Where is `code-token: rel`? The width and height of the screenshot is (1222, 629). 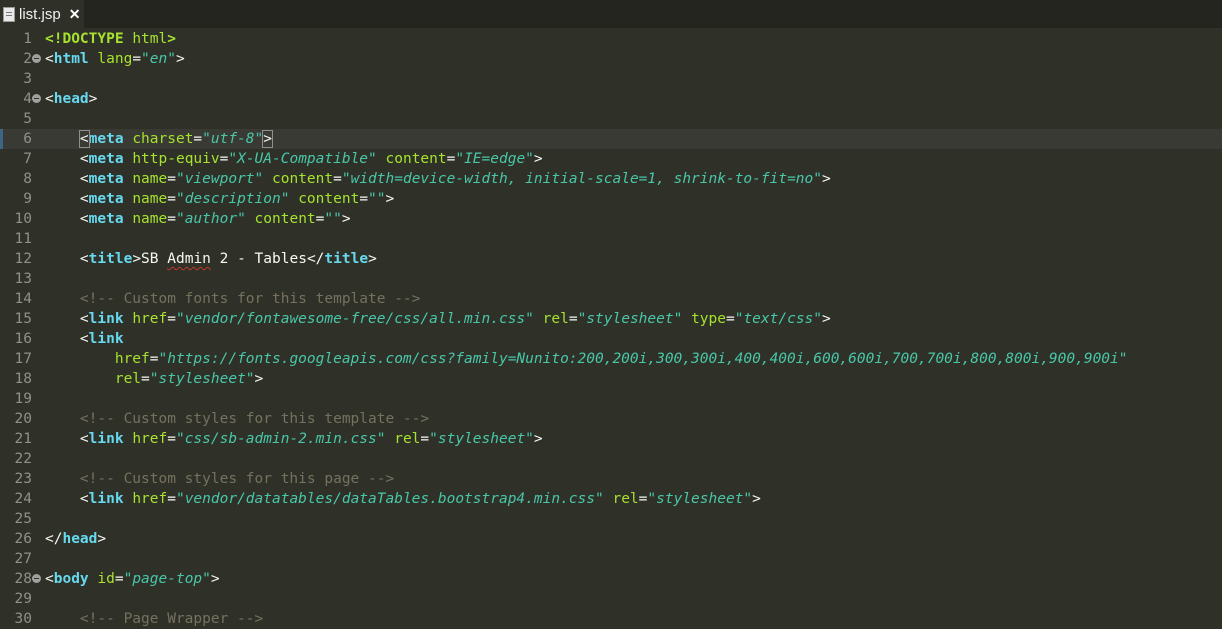
code-token: rel is located at coordinates (128, 379).